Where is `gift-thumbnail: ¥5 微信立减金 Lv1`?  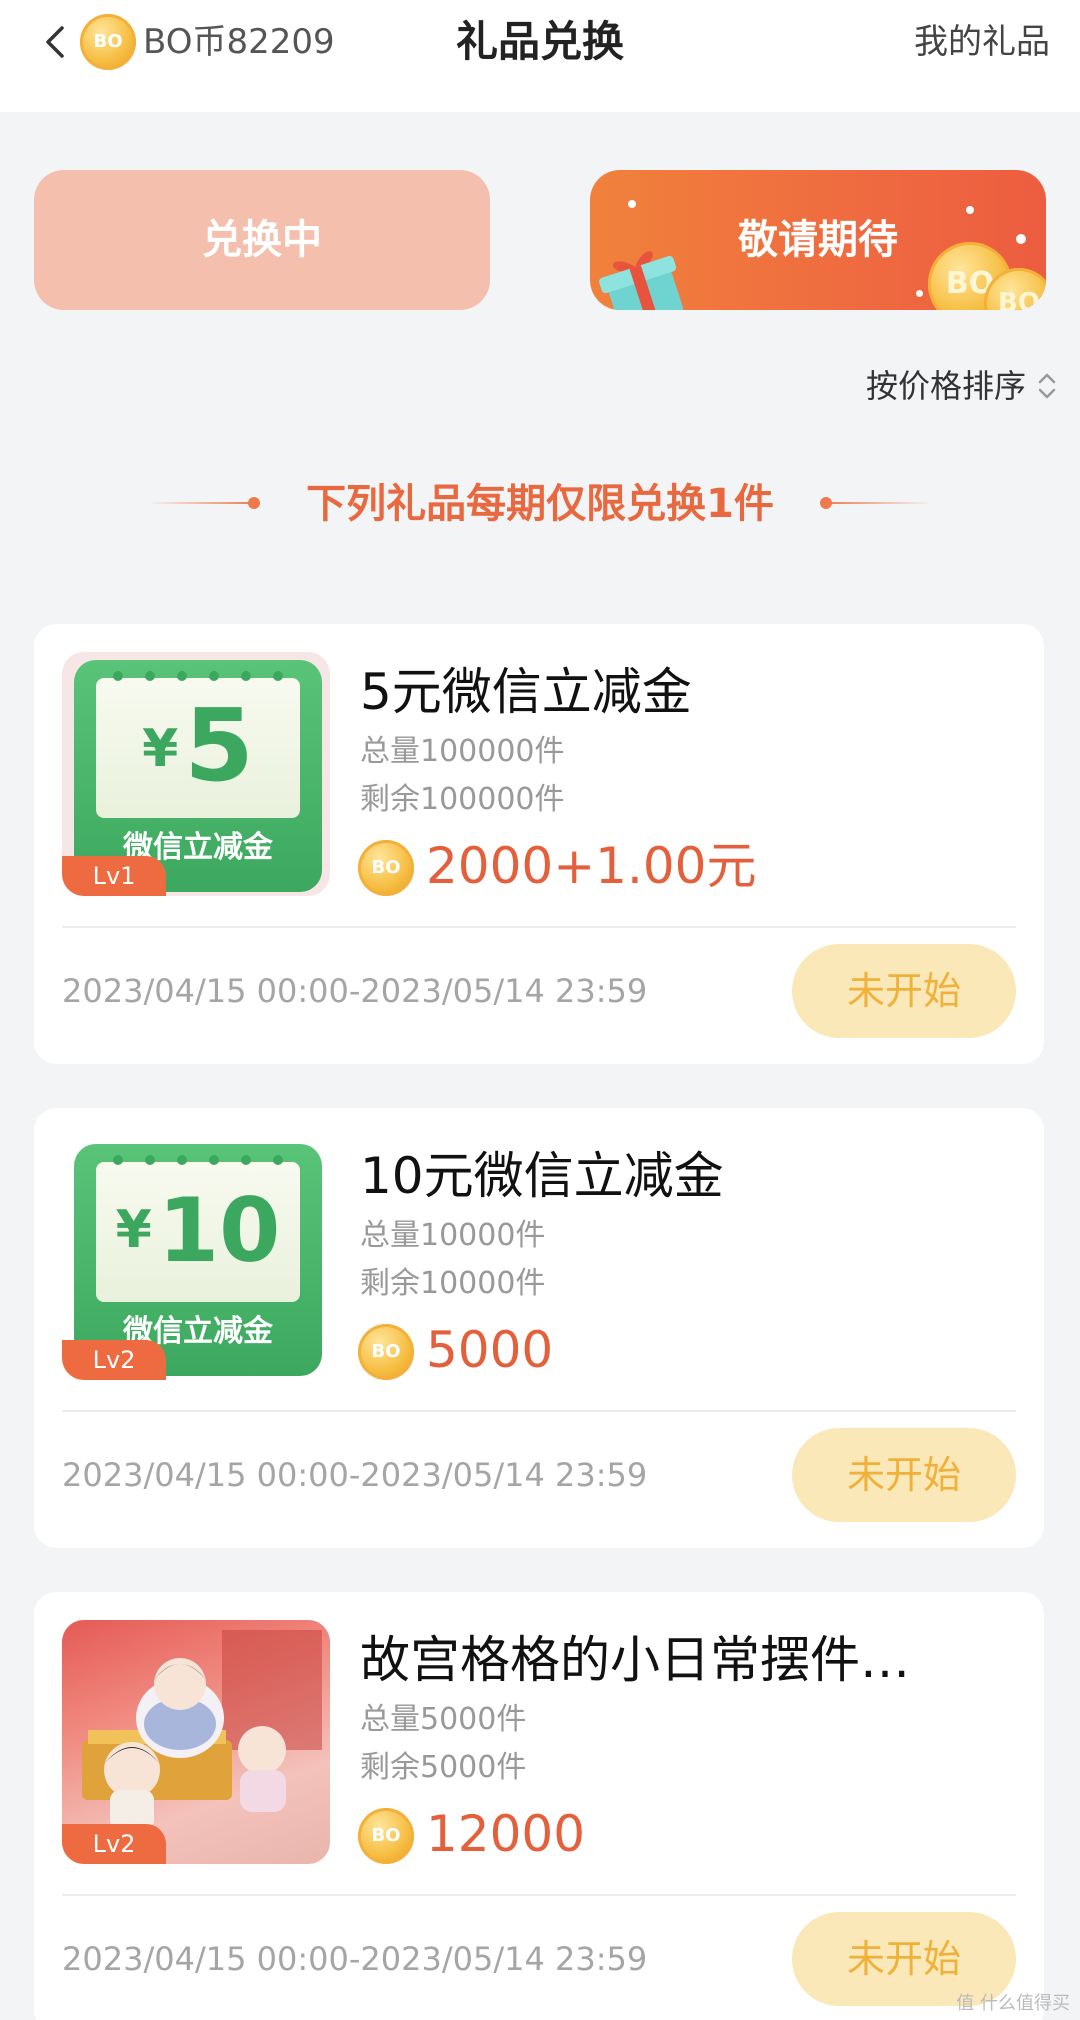
gift-thumbnail: ¥5 微信立减金 Lv1 is located at coordinates (196, 774).